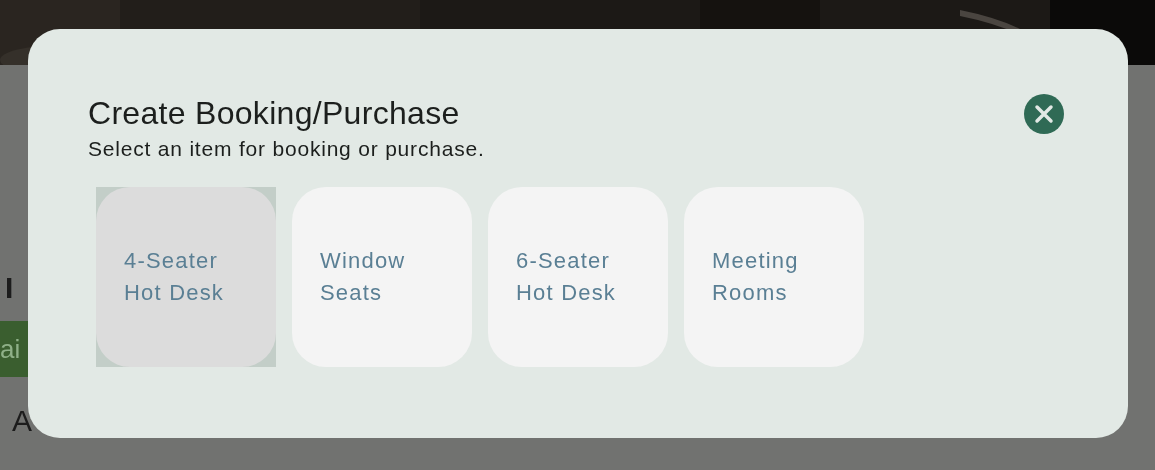  Describe the element at coordinates (774, 277) in the screenshot. I see `item-card: Meeting Rooms` at that location.